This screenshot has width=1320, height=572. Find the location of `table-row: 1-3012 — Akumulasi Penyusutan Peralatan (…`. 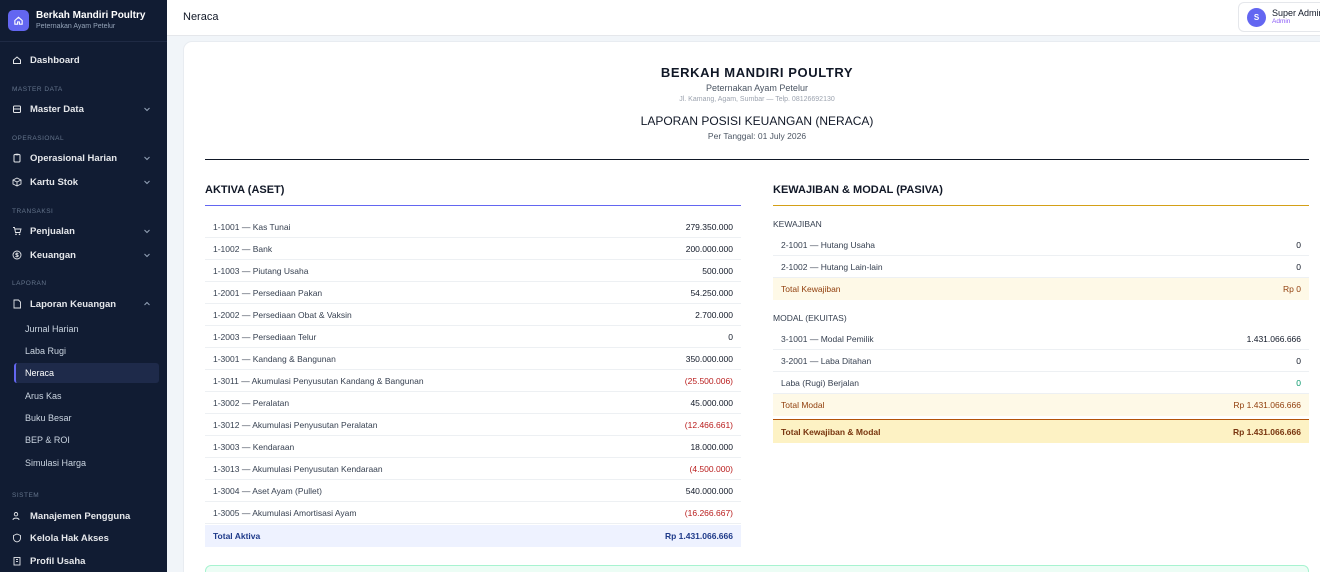

table-row: 1-3012 — Akumulasi Penyusutan Peralatan (… is located at coordinates (473, 425).